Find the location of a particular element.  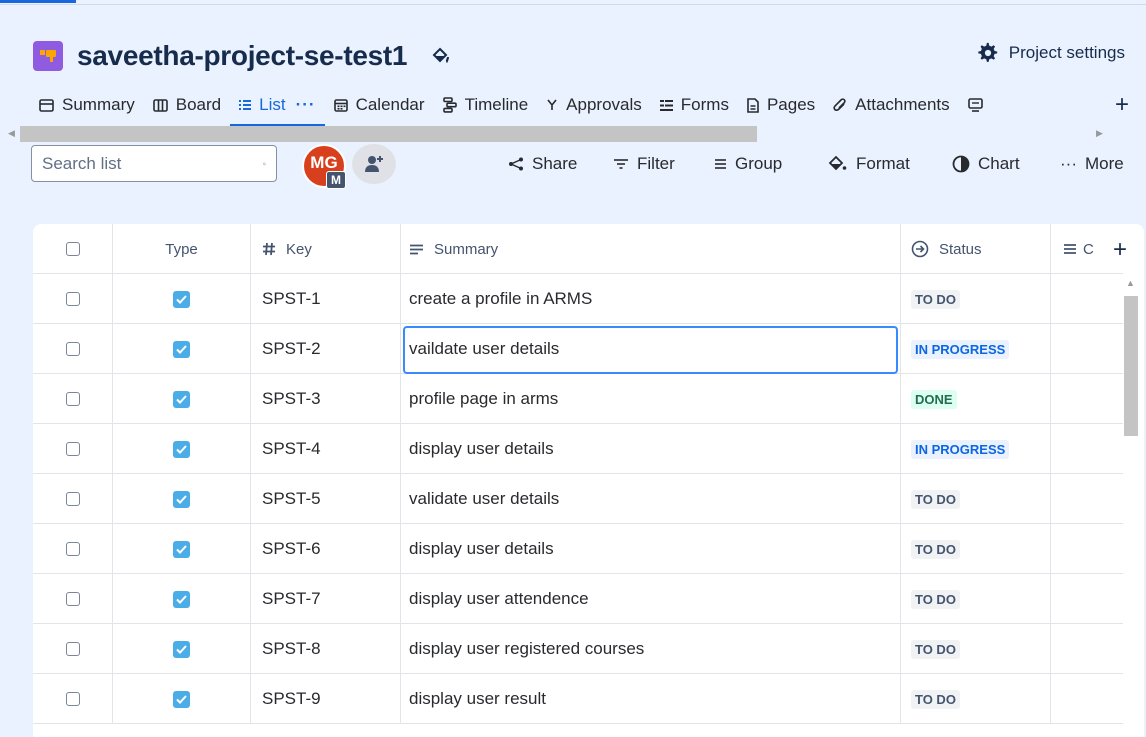

row-summary-cell: vaildate user details is located at coordinates (651, 349).